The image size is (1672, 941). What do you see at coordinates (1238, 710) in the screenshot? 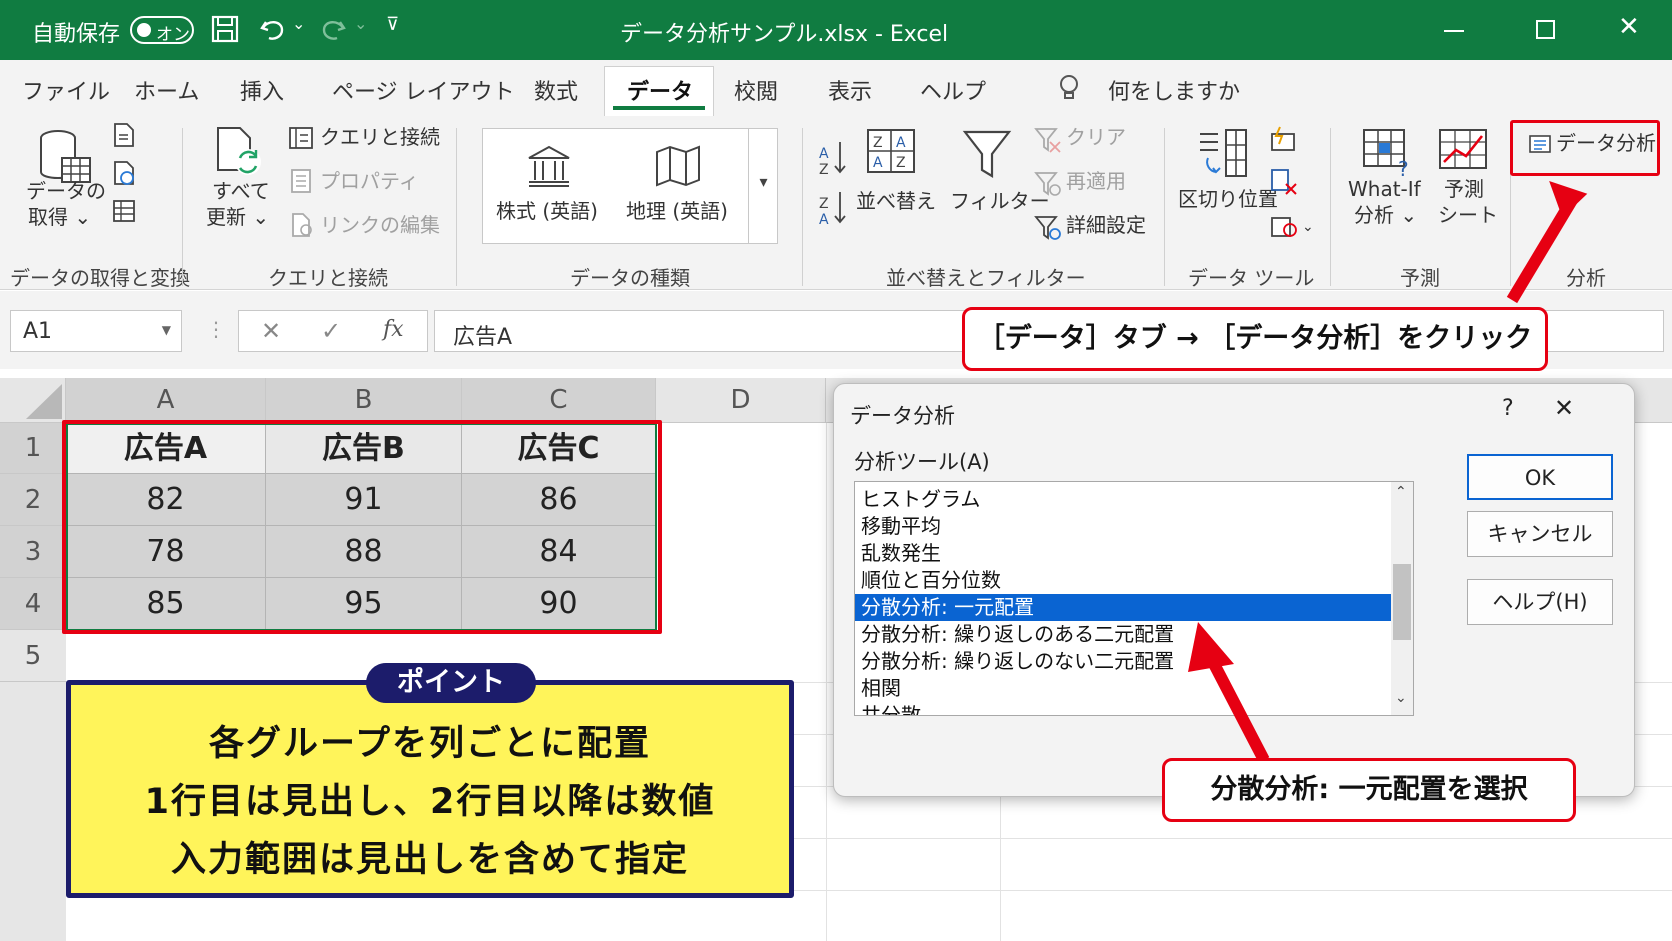
I see `arrow-to-list-item` at bounding box center [1238, 710].